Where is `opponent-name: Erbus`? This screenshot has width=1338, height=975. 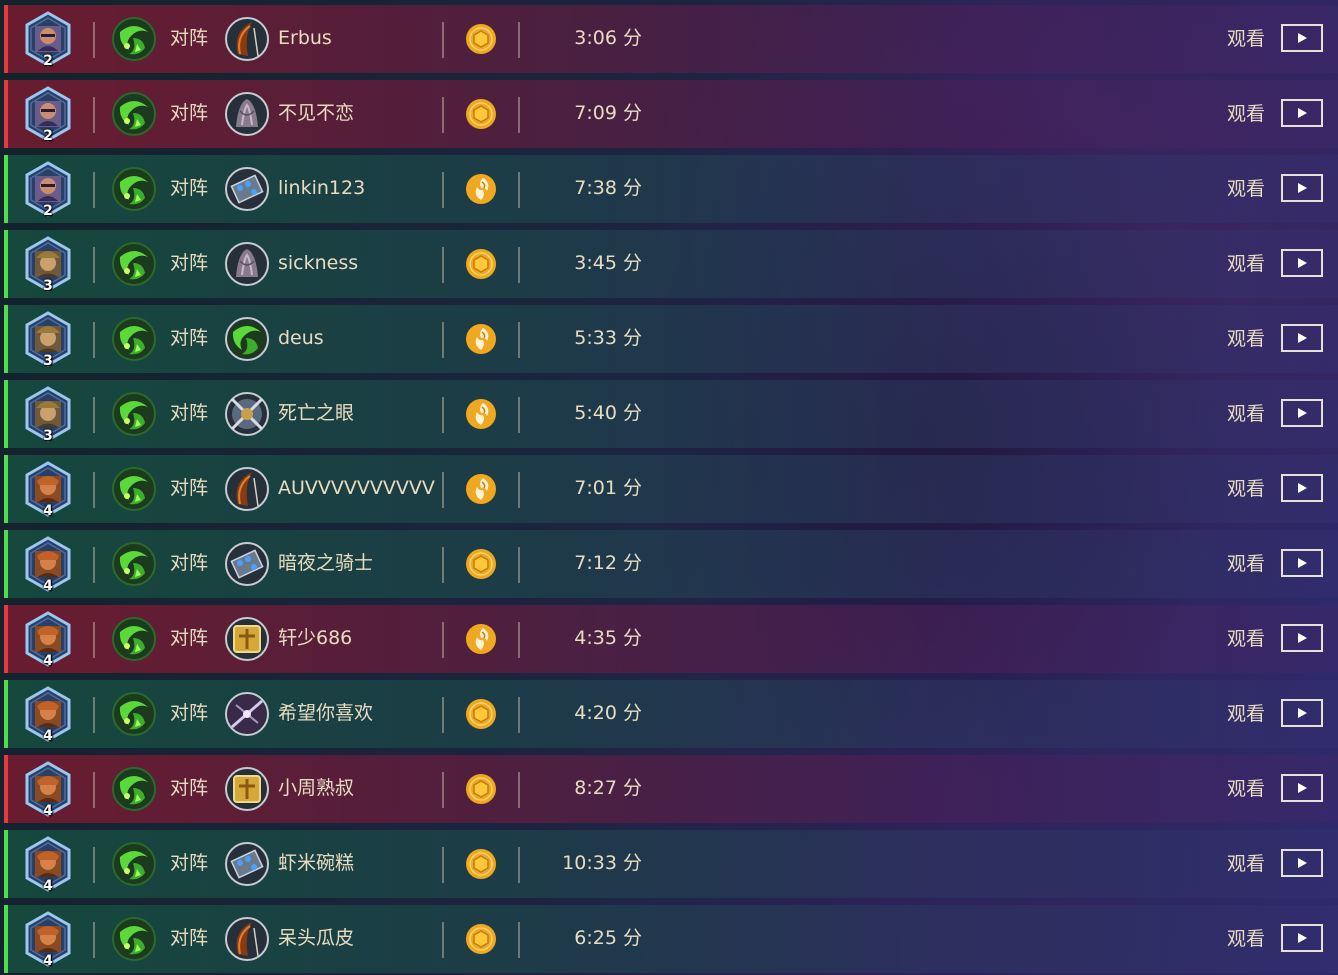 opponent-name: Erbus is located at coordinates (305, 38).